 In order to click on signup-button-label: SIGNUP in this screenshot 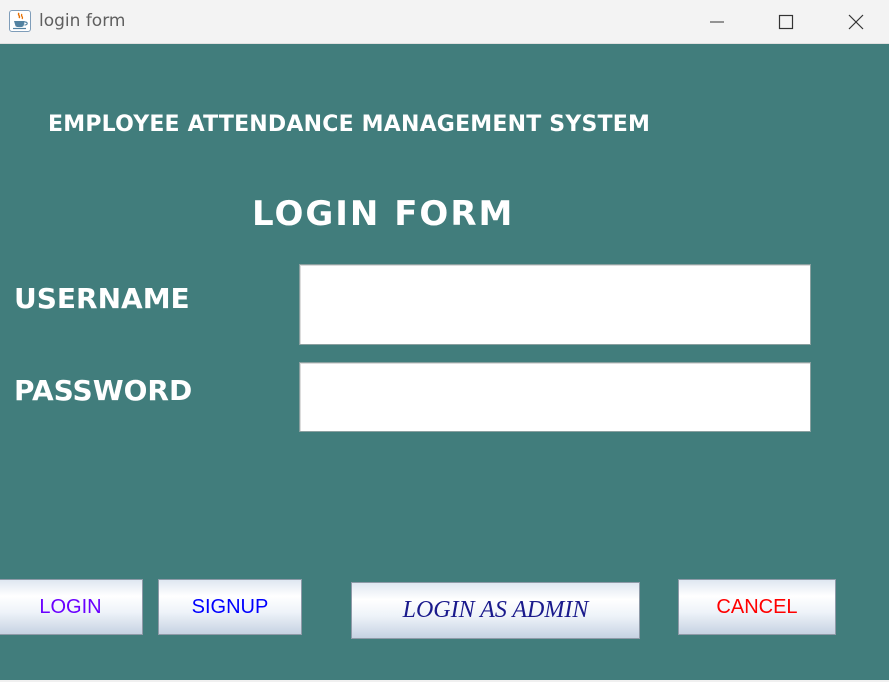, I will do `click(230, 606)`.